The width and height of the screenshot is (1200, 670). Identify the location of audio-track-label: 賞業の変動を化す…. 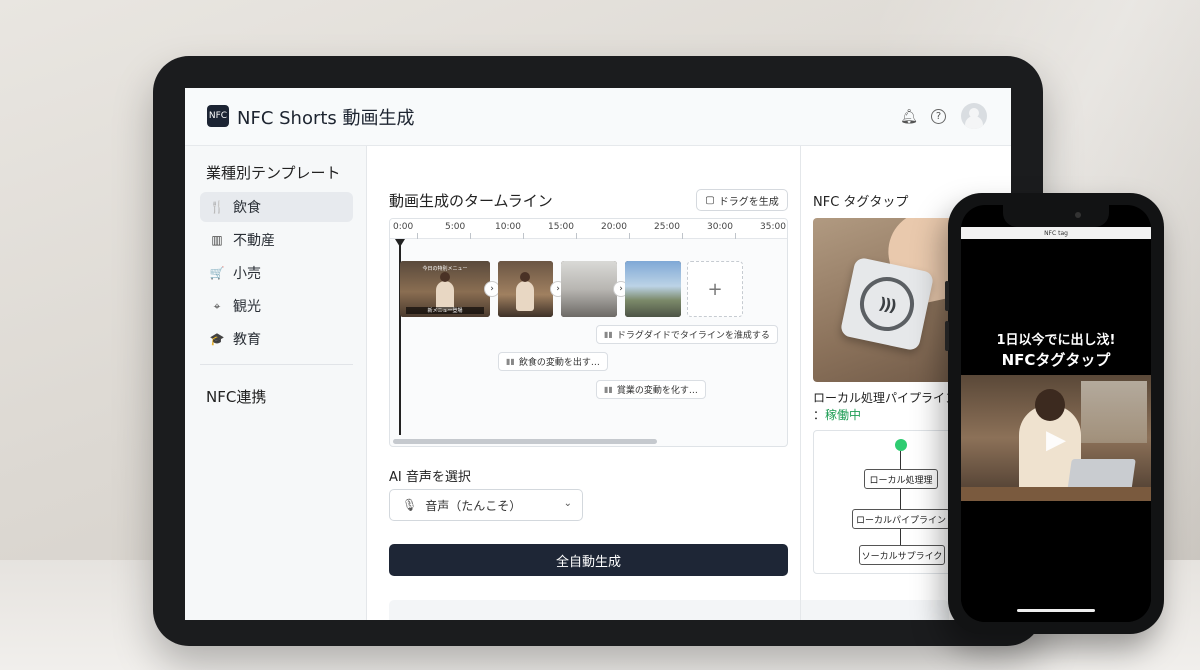
(657, 391).